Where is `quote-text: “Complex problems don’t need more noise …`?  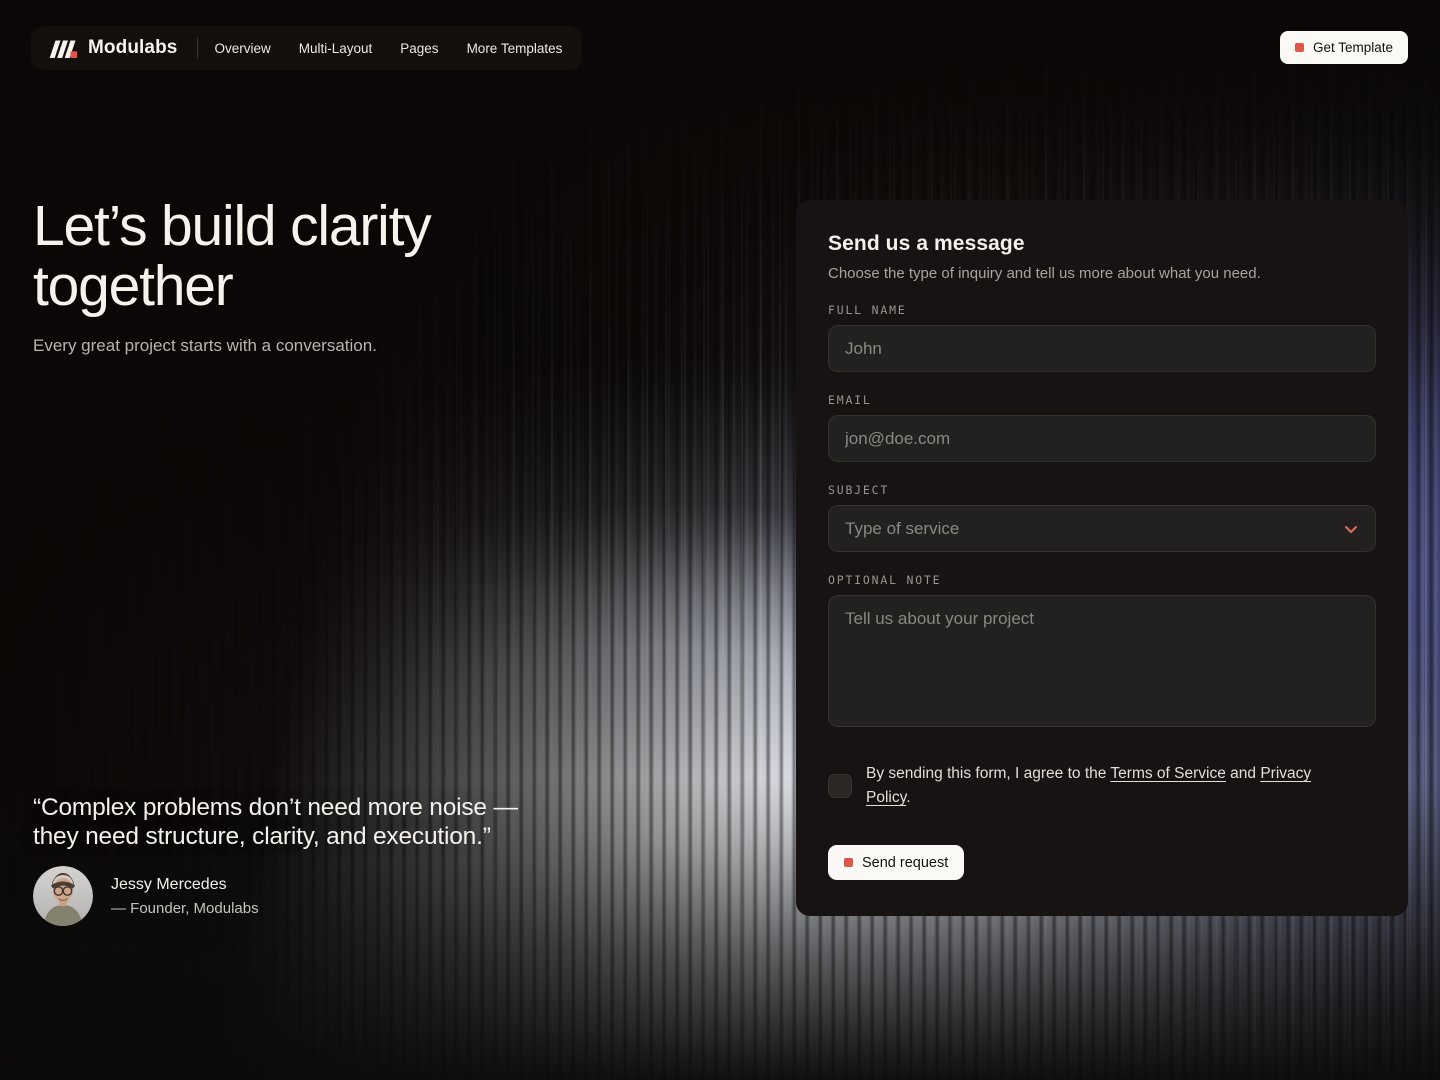
quote-text: “Complex problems don’t need more noise … is located at coordinates (275, 822).